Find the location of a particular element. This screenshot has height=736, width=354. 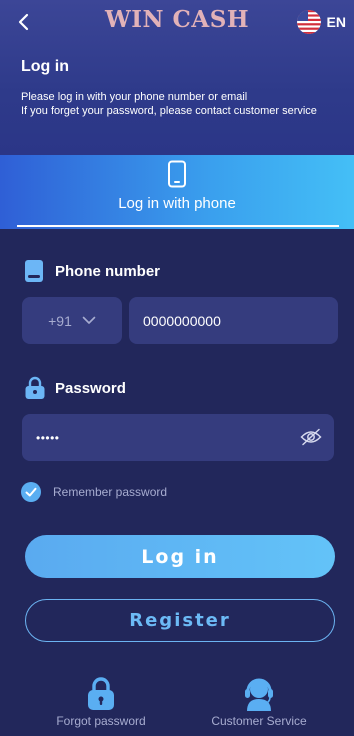

us-flag-icon is located at coordinates (308, 22).